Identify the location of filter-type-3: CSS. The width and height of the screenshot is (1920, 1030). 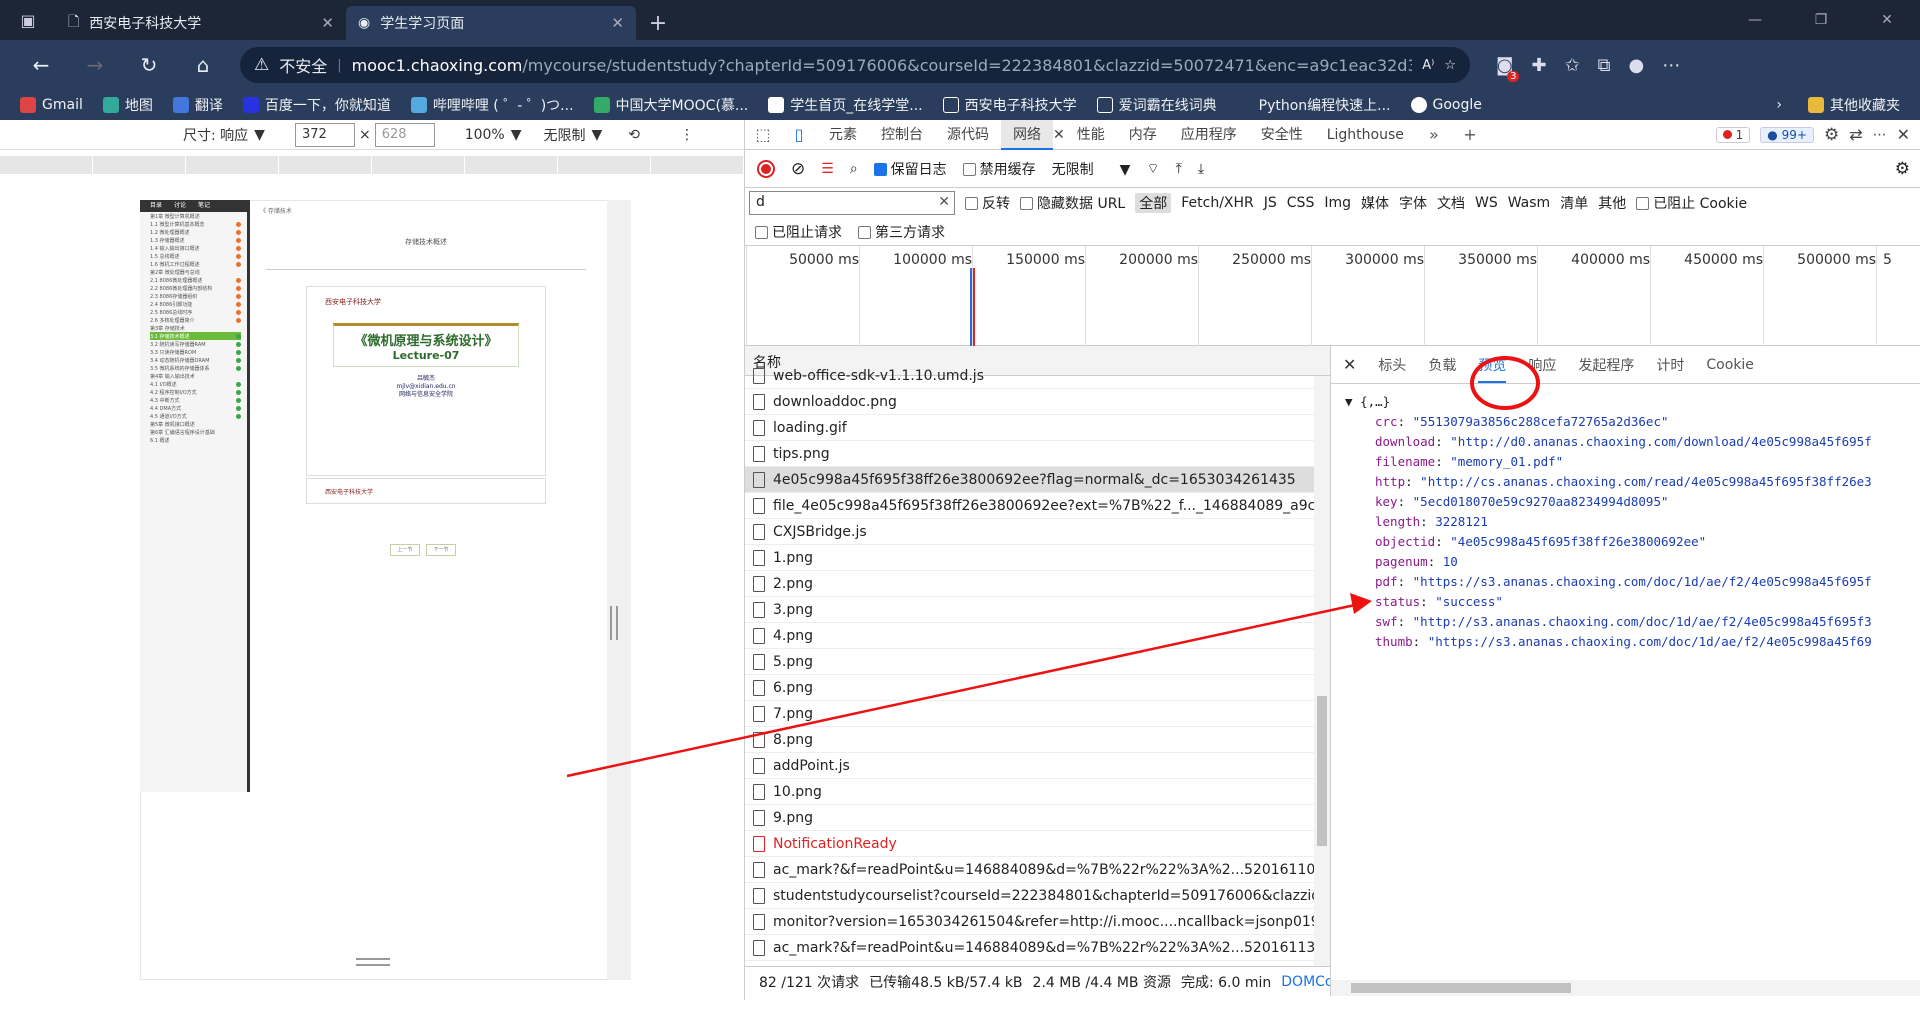
(1301, 203).